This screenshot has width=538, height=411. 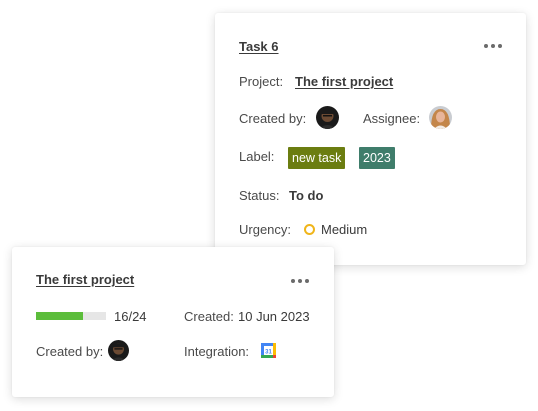 What do you see at coordinates (59, 316) in the screenshot?
I see `progress-bar-fill` at bounding box center [59, 316].